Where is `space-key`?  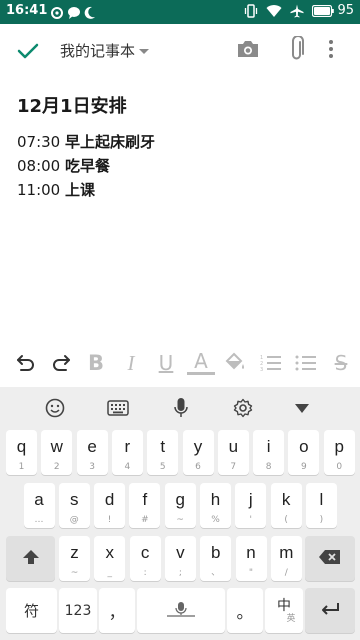 space-key is located at coordinates (181, 610).